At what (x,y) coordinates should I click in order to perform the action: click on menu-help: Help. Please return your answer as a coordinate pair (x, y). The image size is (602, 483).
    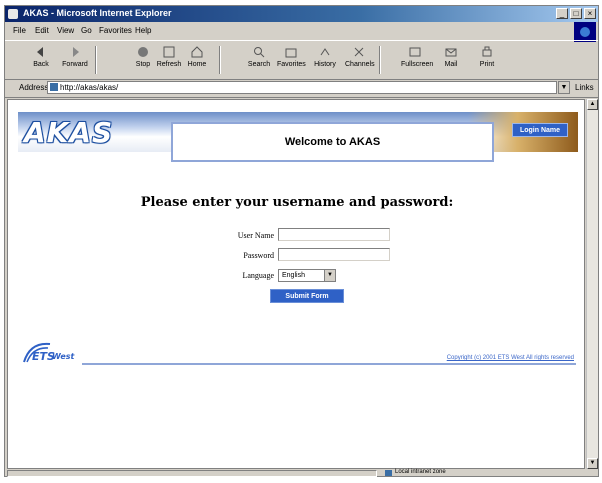
    Looking at the image, I should click on (143, 30).